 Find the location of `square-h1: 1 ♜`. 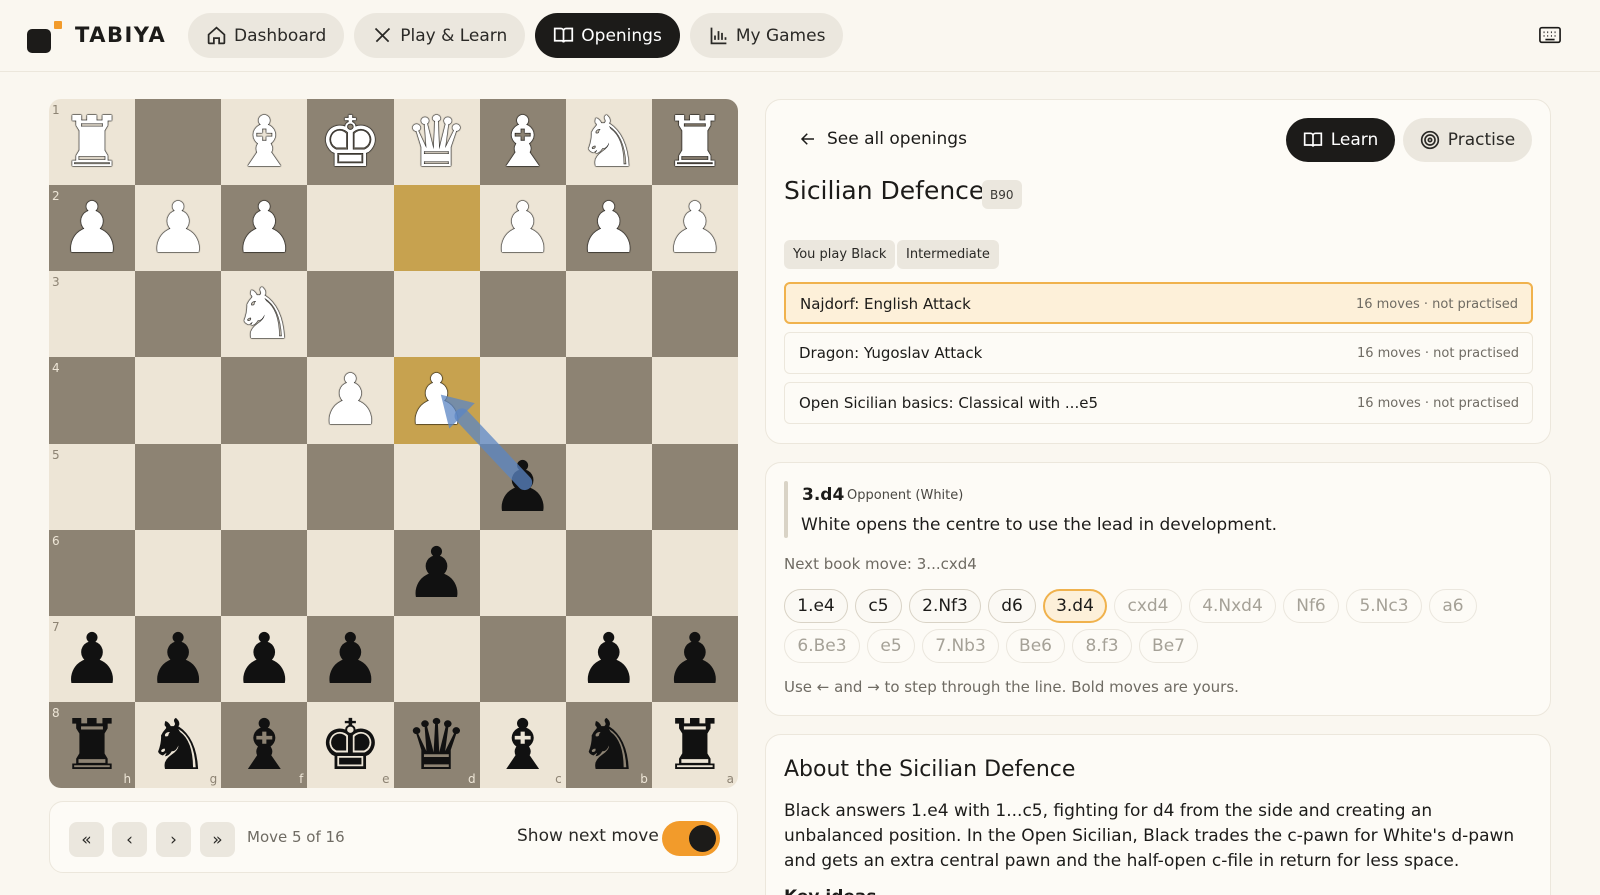

square-h1: 1 ♜ is located at coordinates (92, 142).